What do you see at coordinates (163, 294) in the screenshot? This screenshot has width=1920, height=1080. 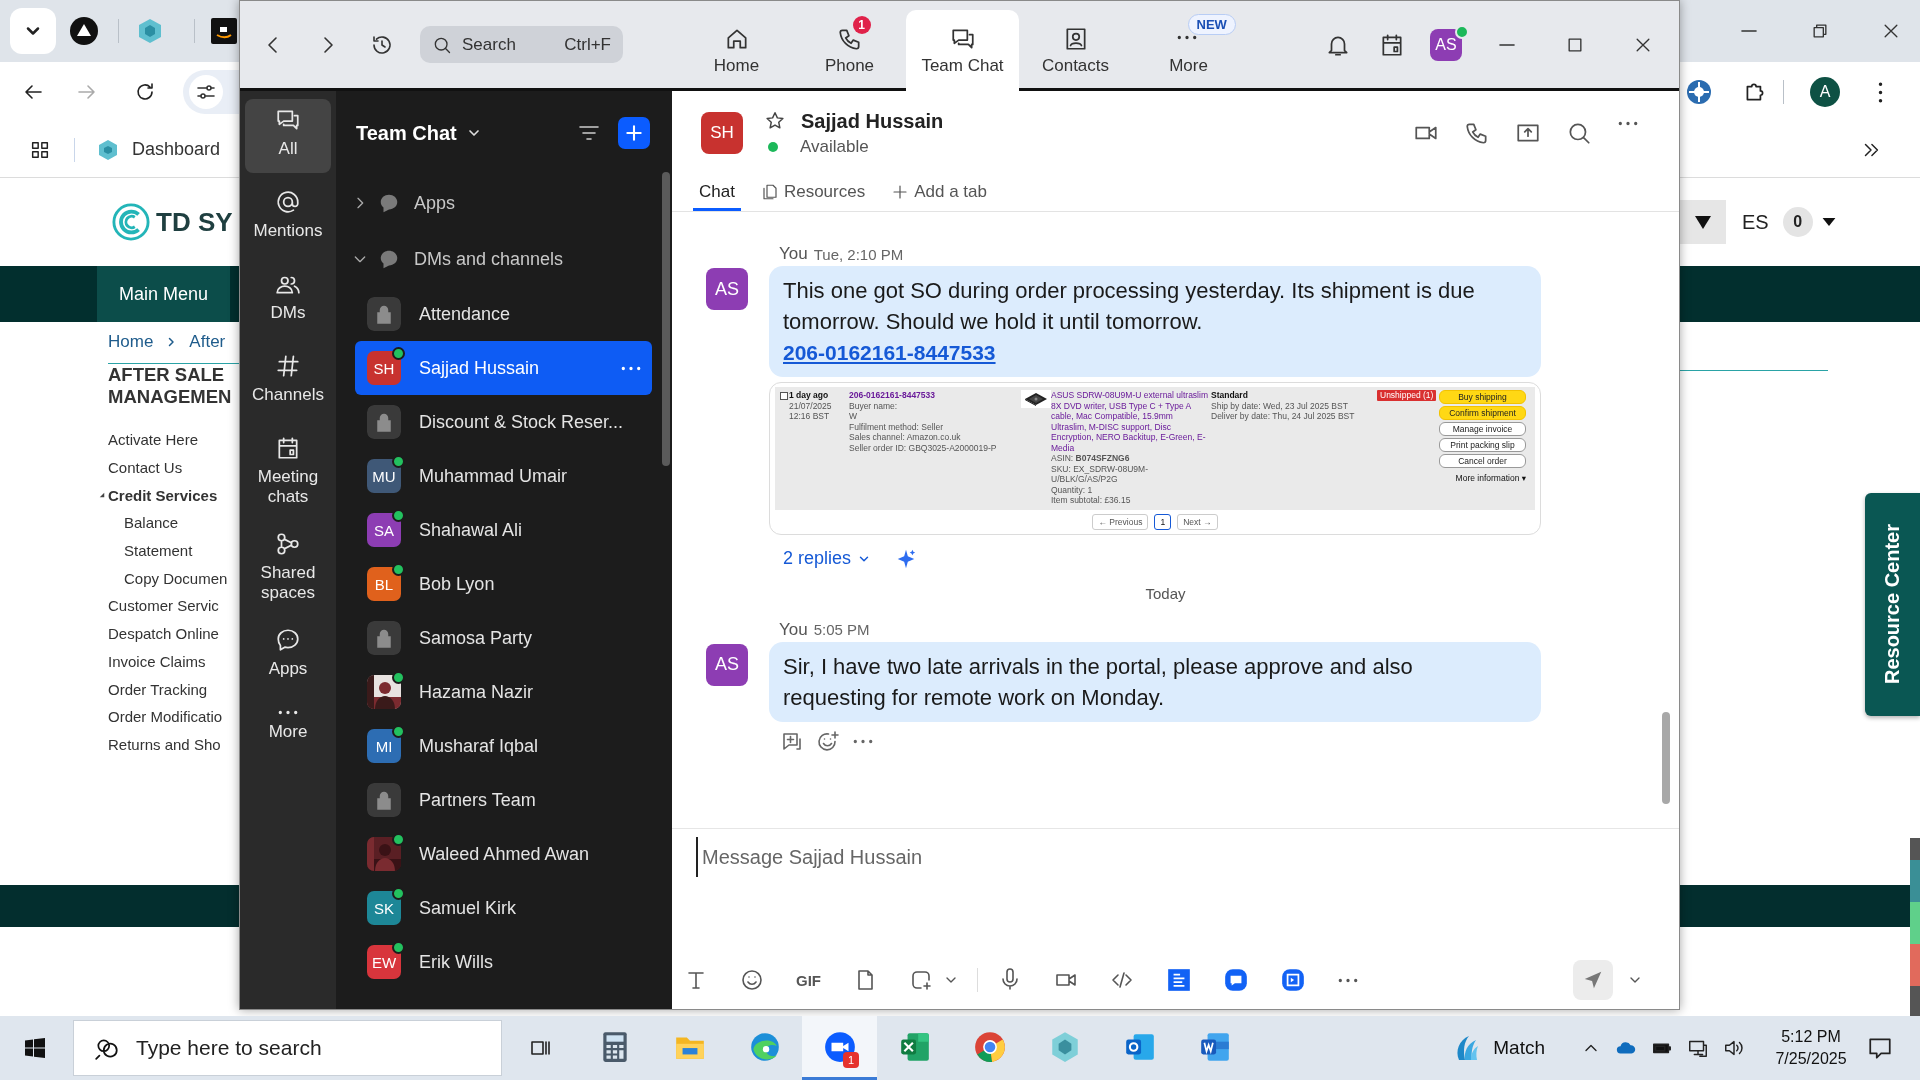 I see `main-menu-tab: Main Menu` at bounding box center [163, 294].